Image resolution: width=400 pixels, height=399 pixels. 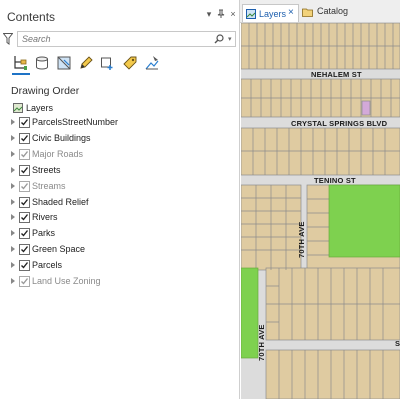 I want to click on street-label-70th-upper: 70TH AVE, so click(x=301, y=239).